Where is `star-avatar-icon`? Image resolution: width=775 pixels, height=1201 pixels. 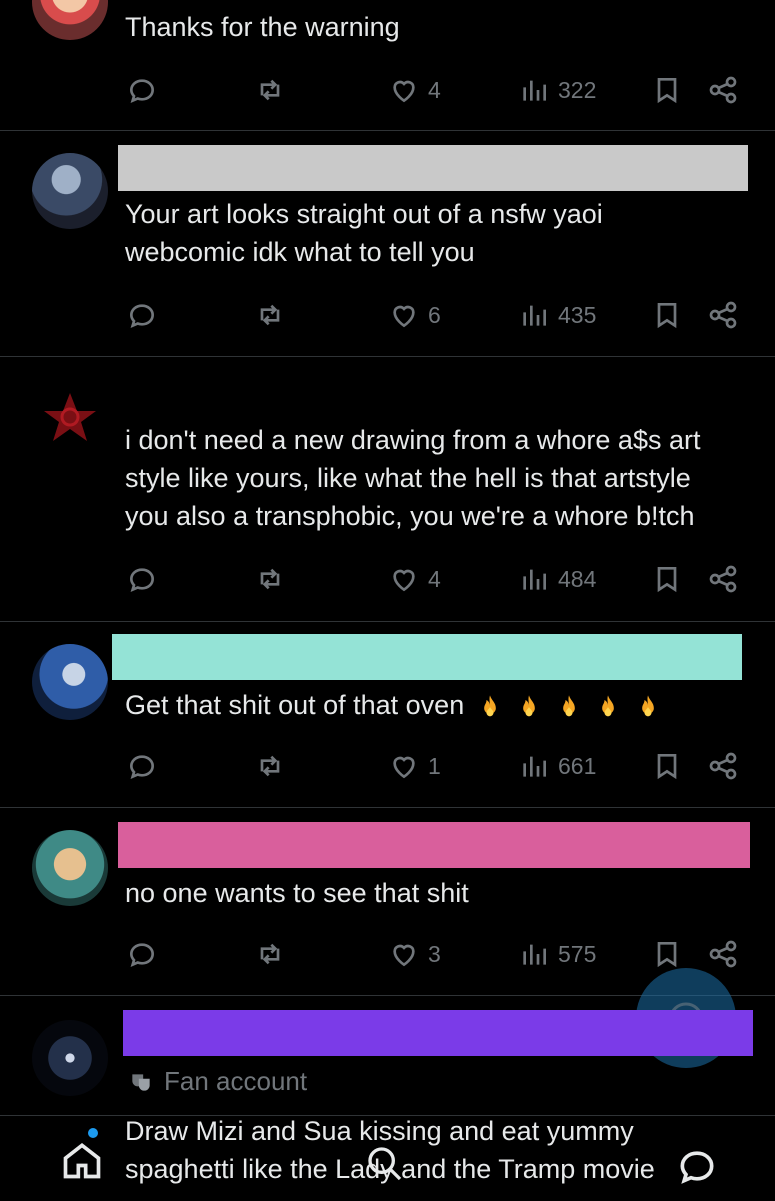 star-avatar-icon is located at coordinates (70, 417).